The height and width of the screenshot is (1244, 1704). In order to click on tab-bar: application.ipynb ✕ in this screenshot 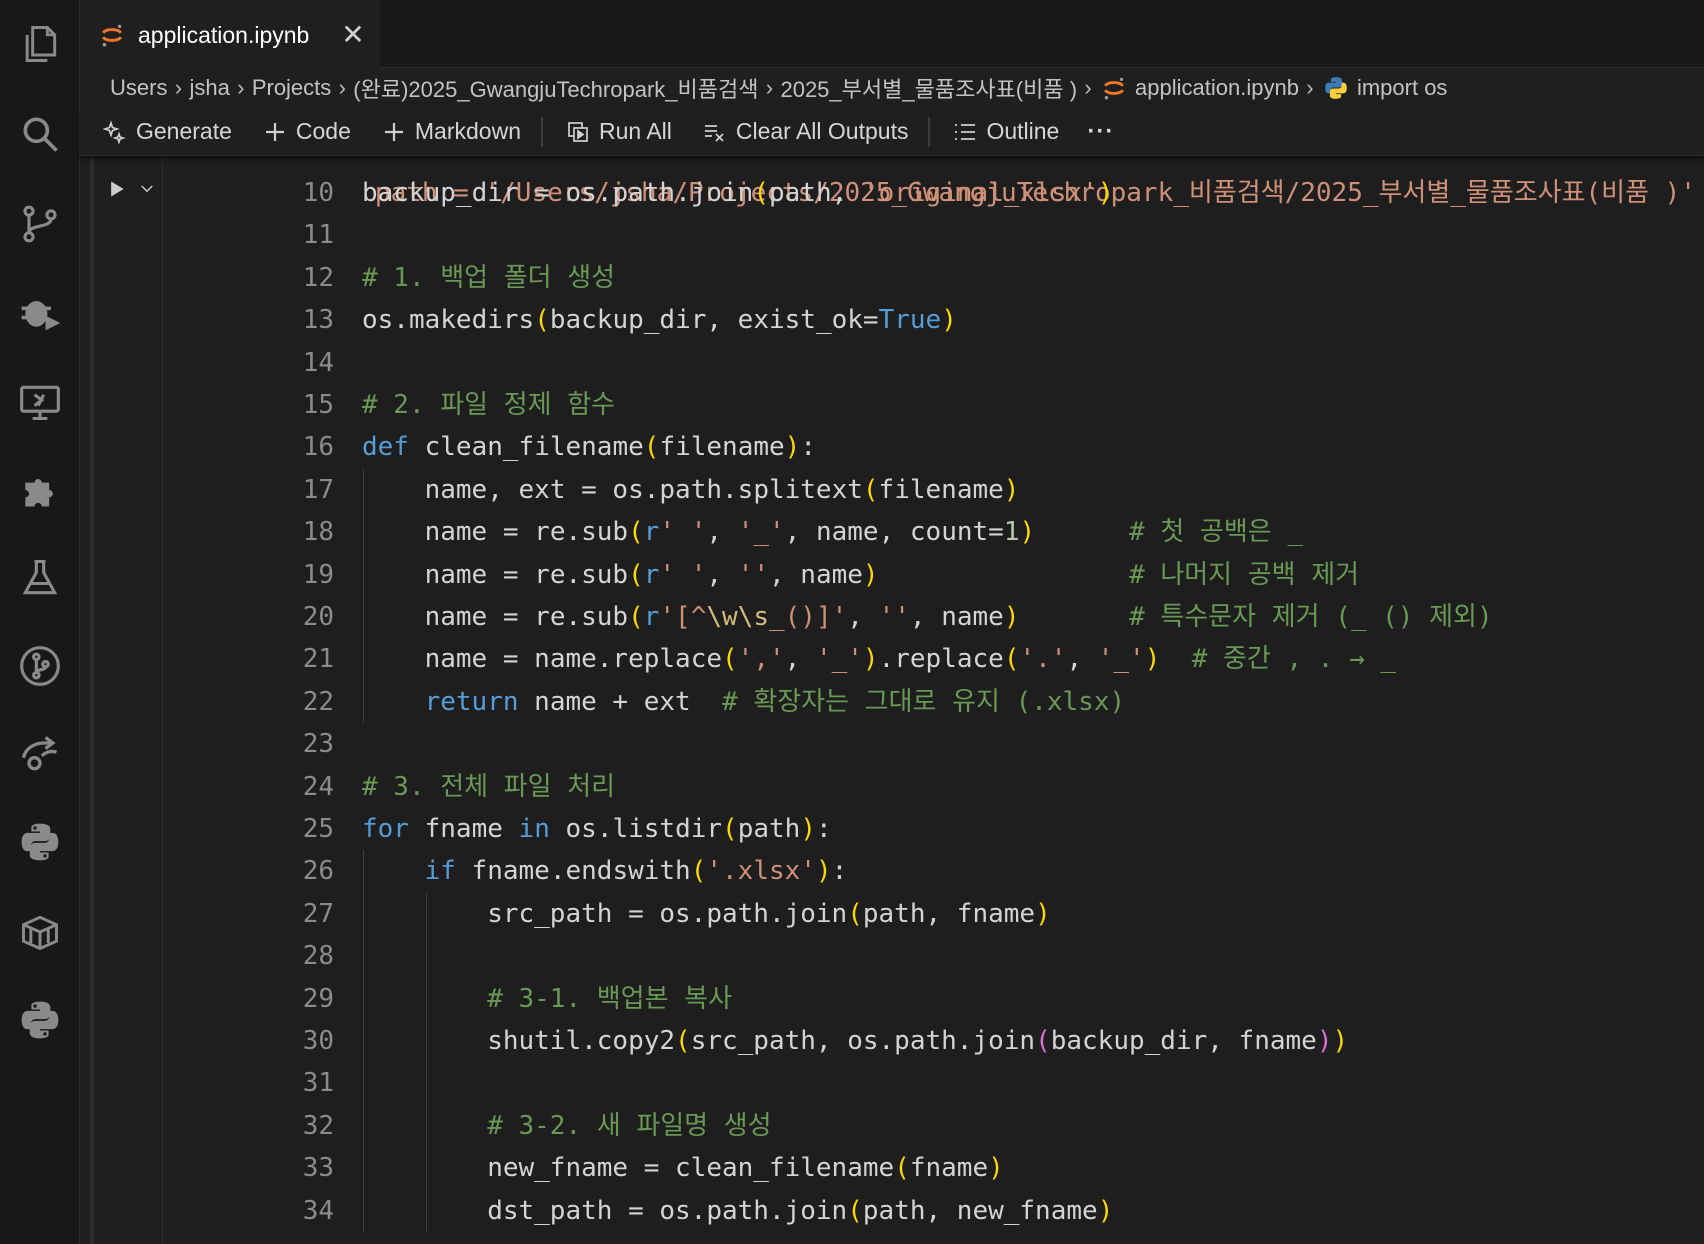, I will do `click(892, 34)`.